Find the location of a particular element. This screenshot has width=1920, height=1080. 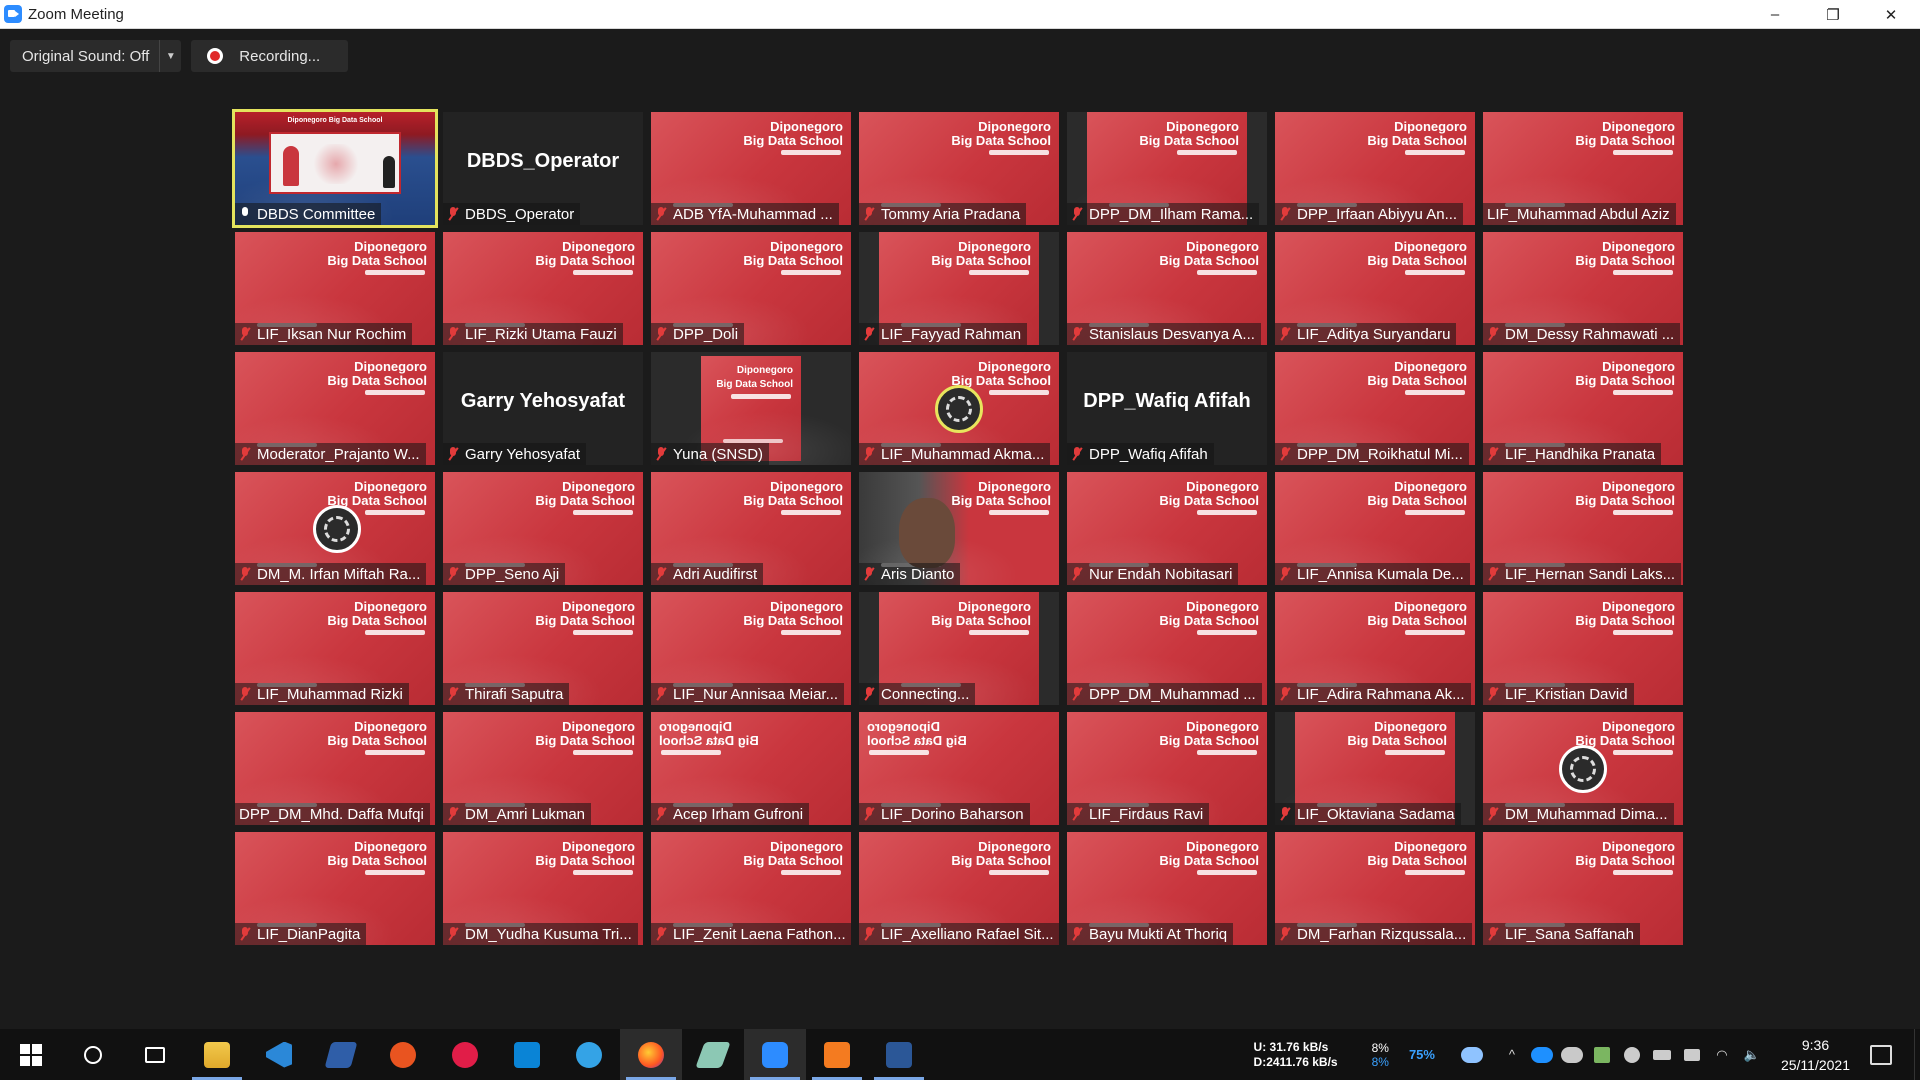

participant-name: LIF_Dorino Baharson is located at coordinates (952, 814).